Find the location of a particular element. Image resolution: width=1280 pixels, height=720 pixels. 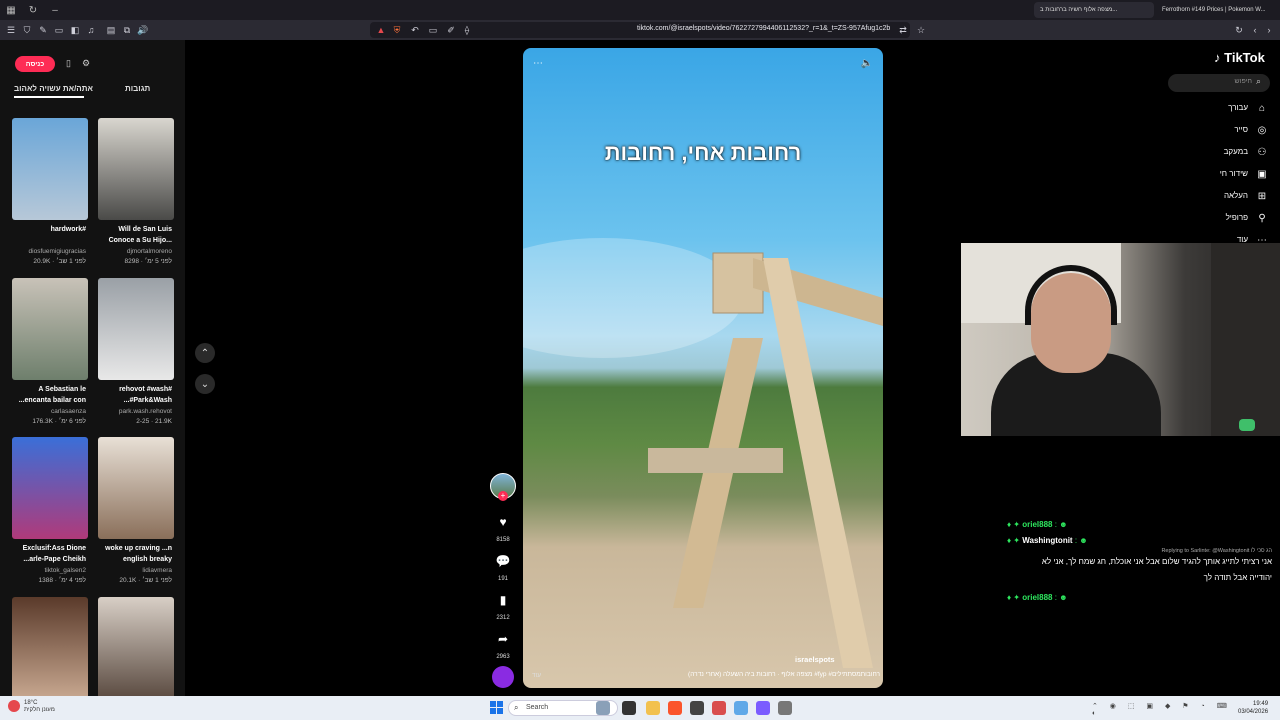

history-icon: ↻ is located at coordinates (1239, 30).